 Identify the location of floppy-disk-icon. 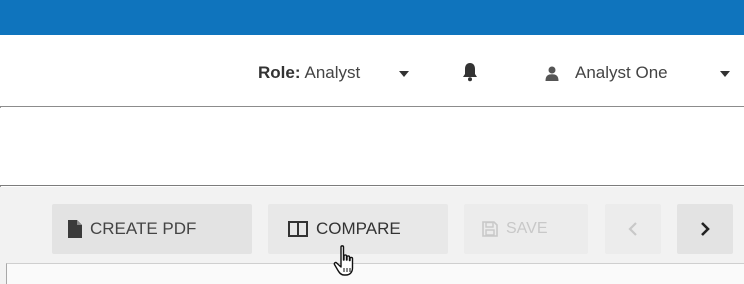
(490, 229).